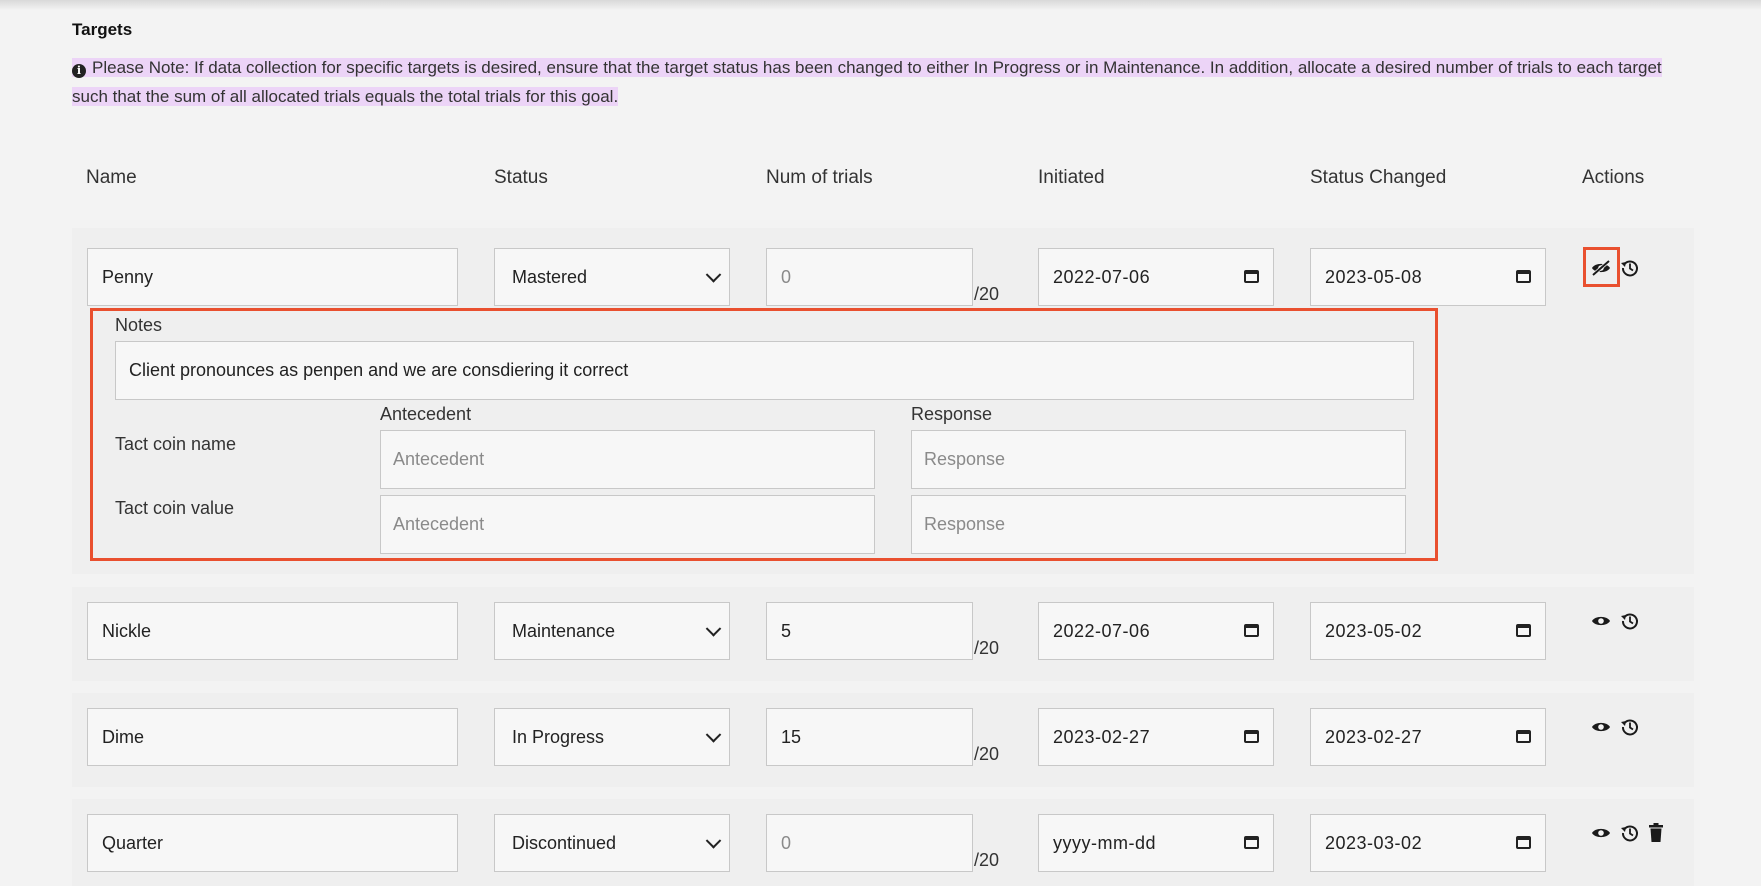 The width and height of the screenshot is (1761, 886). Describe the element at coordinates (612, 737) in the screenshot. I see `status-select: In Progress` at that location.